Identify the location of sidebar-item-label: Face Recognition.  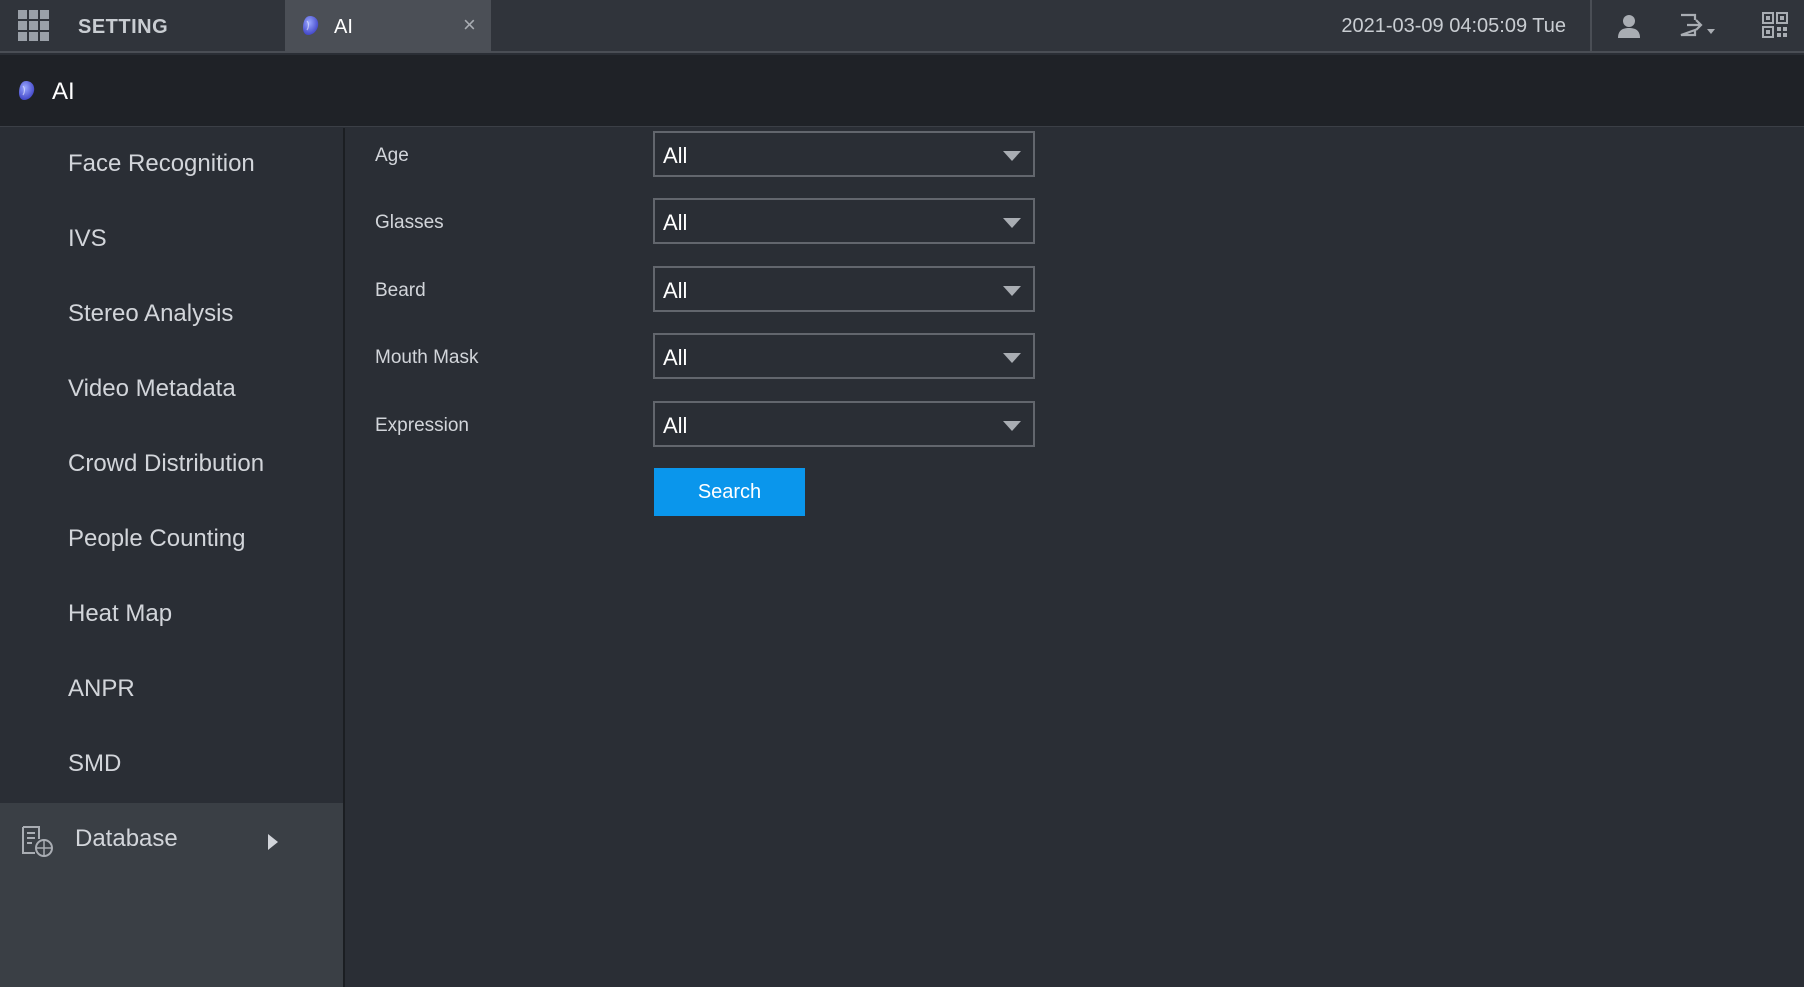
(161, 163).